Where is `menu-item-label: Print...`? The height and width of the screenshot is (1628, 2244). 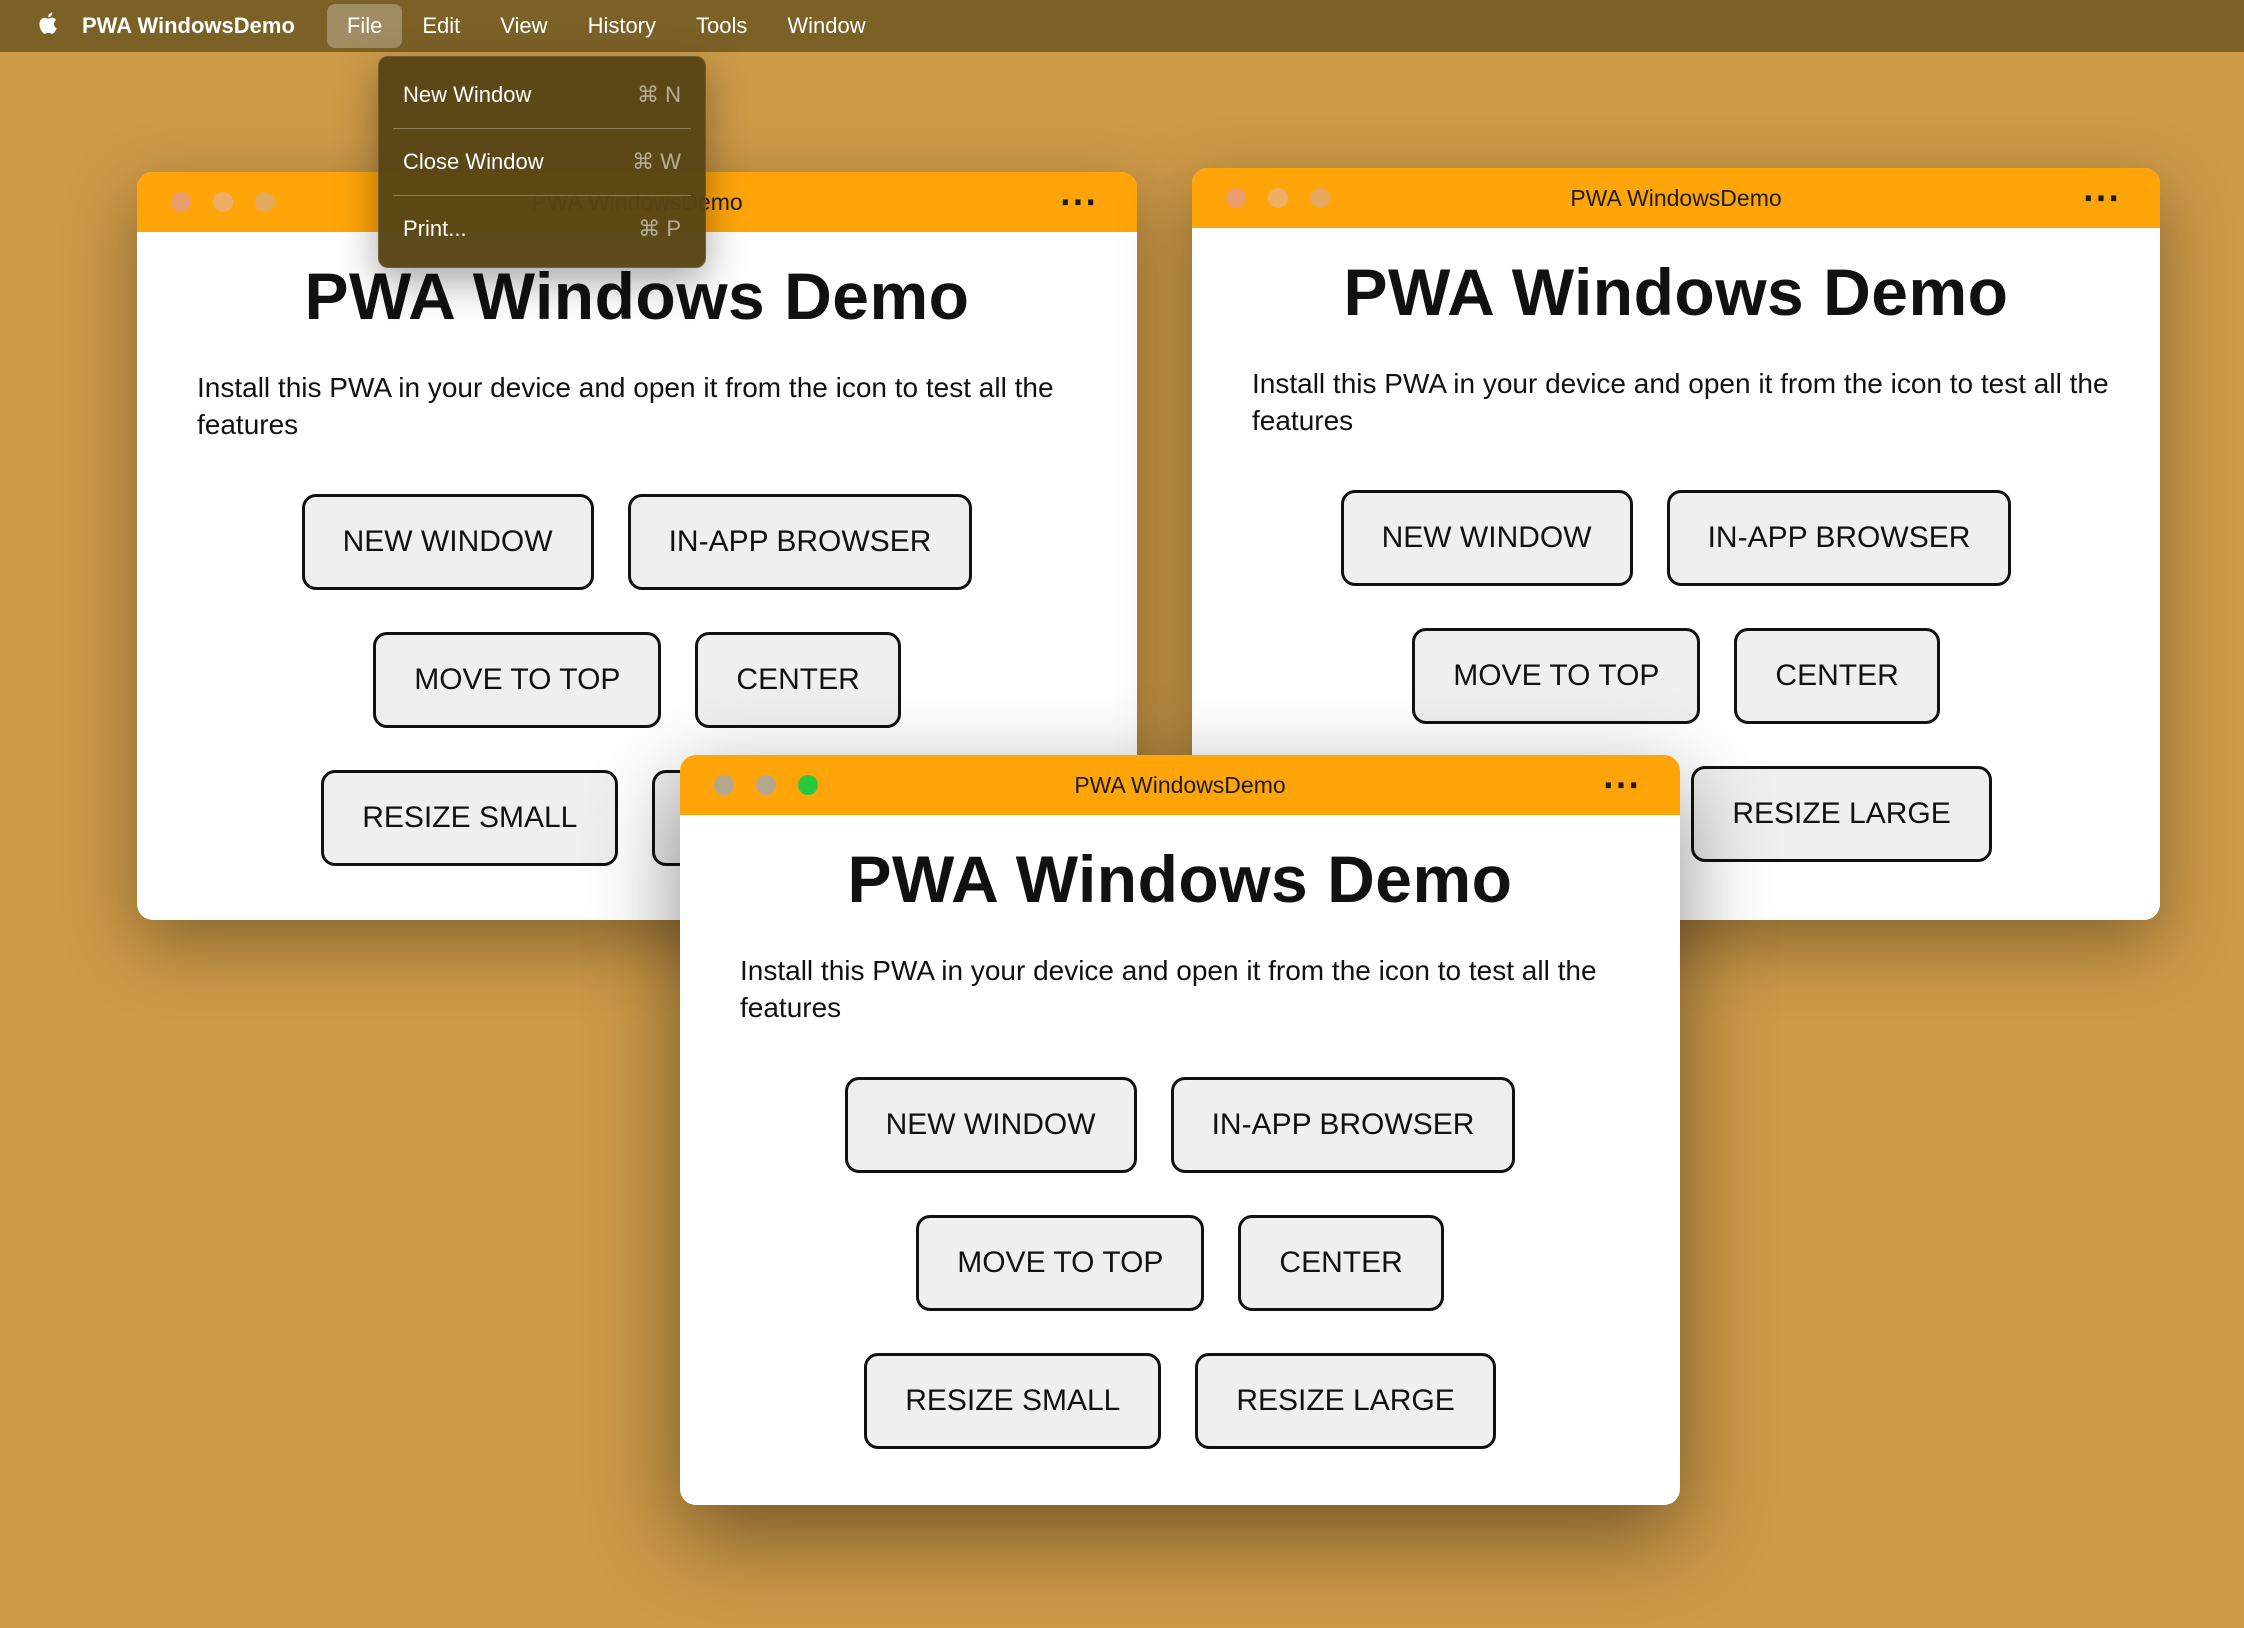
menu-item-label: Print... is located at coordinates (435, 228).